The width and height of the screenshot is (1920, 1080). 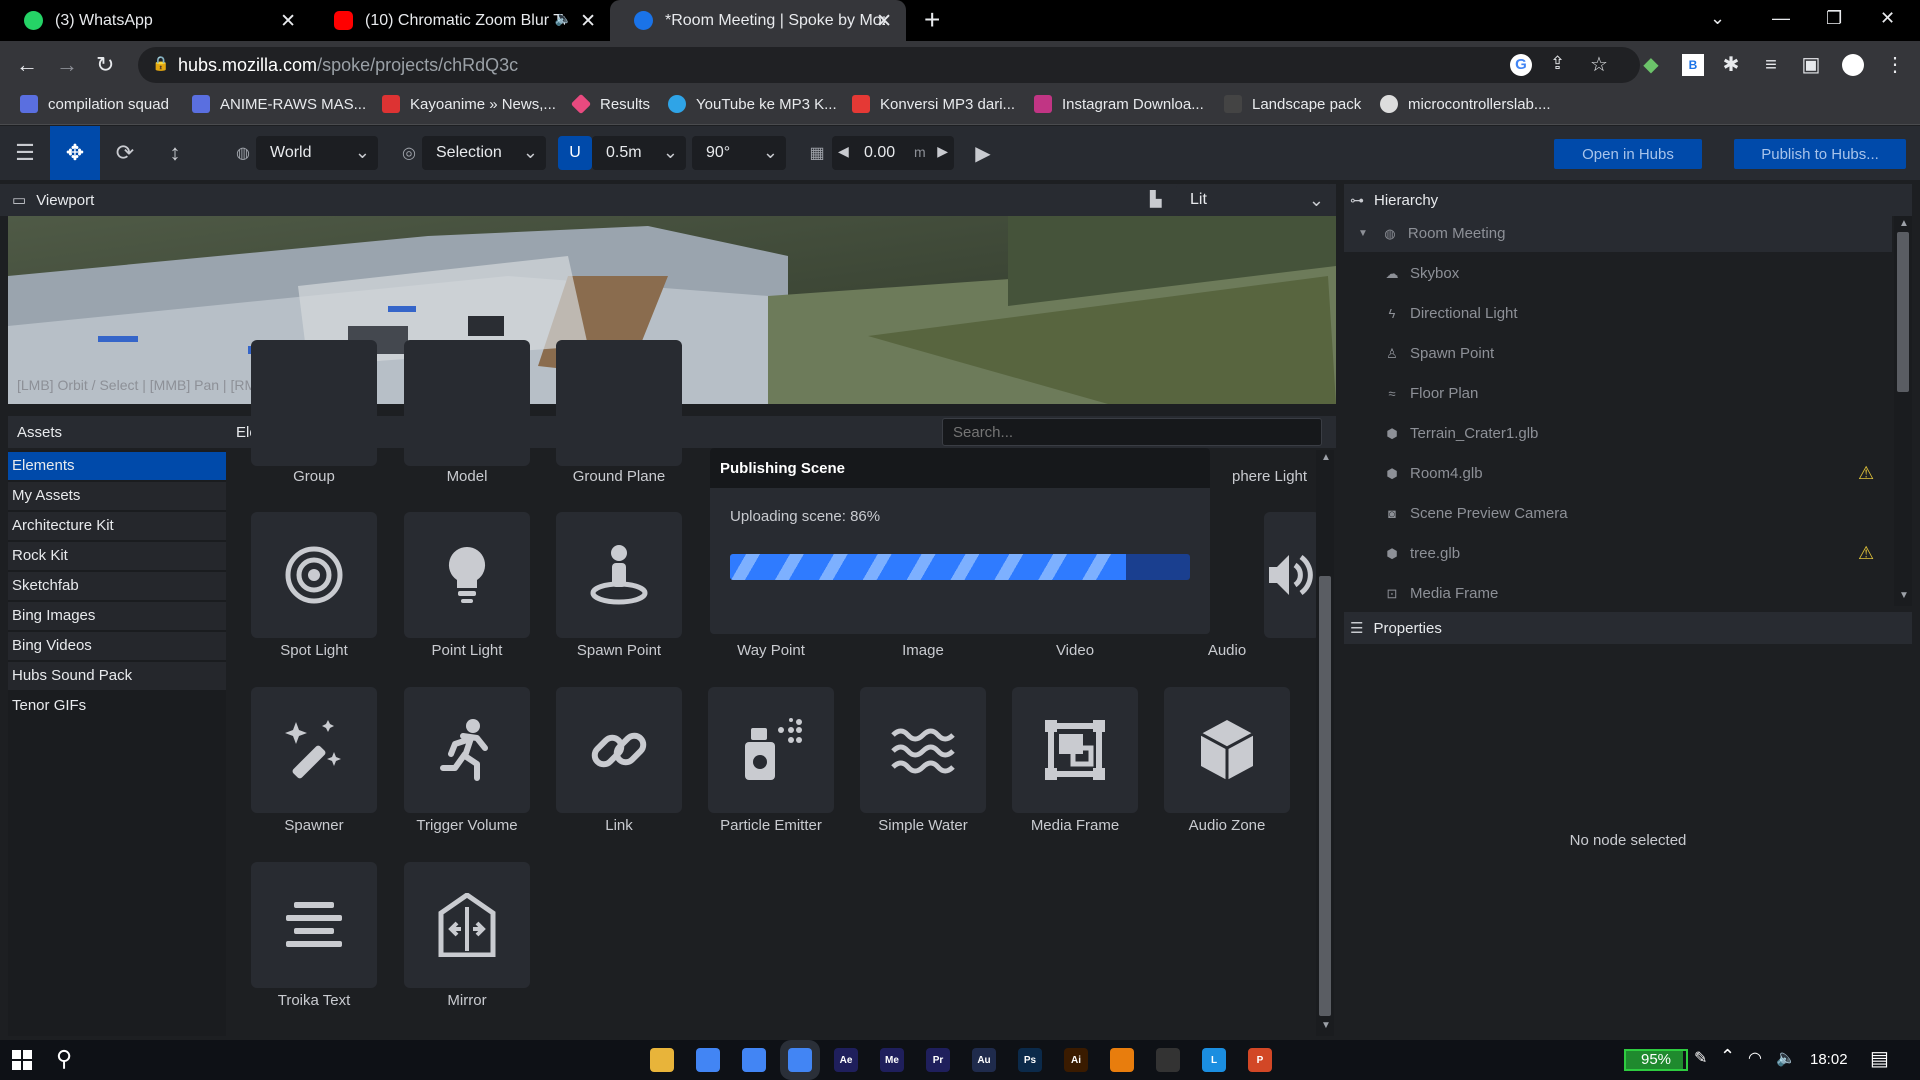 I want to click on increment-icon: ▶, so click(x=942, y=151).